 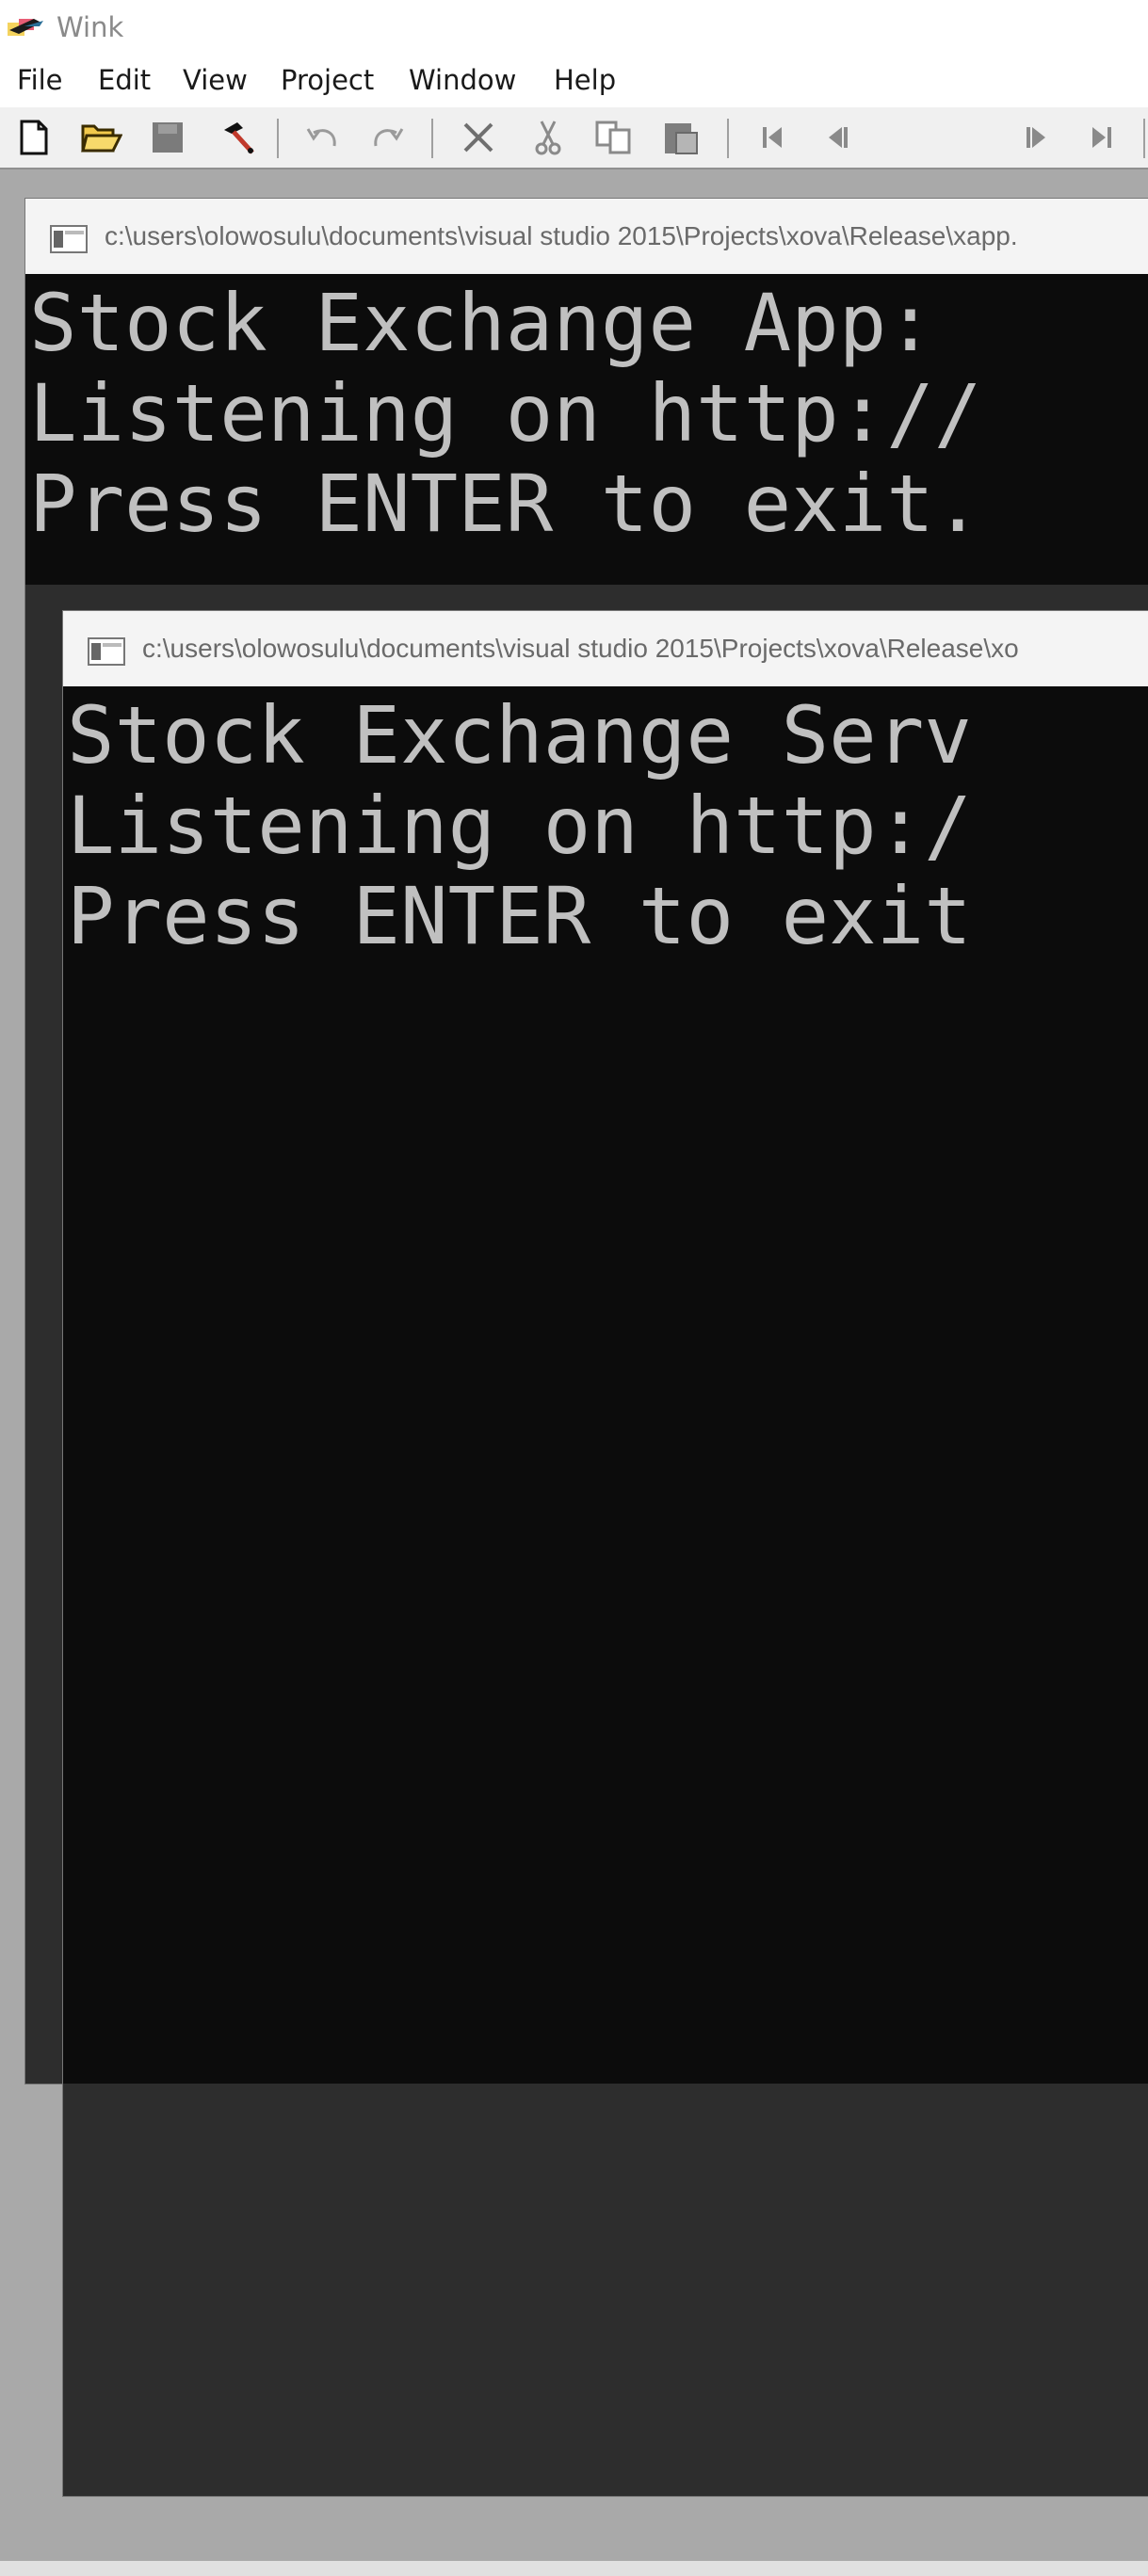 I want to click on render-button, so click(x=237, y=137).